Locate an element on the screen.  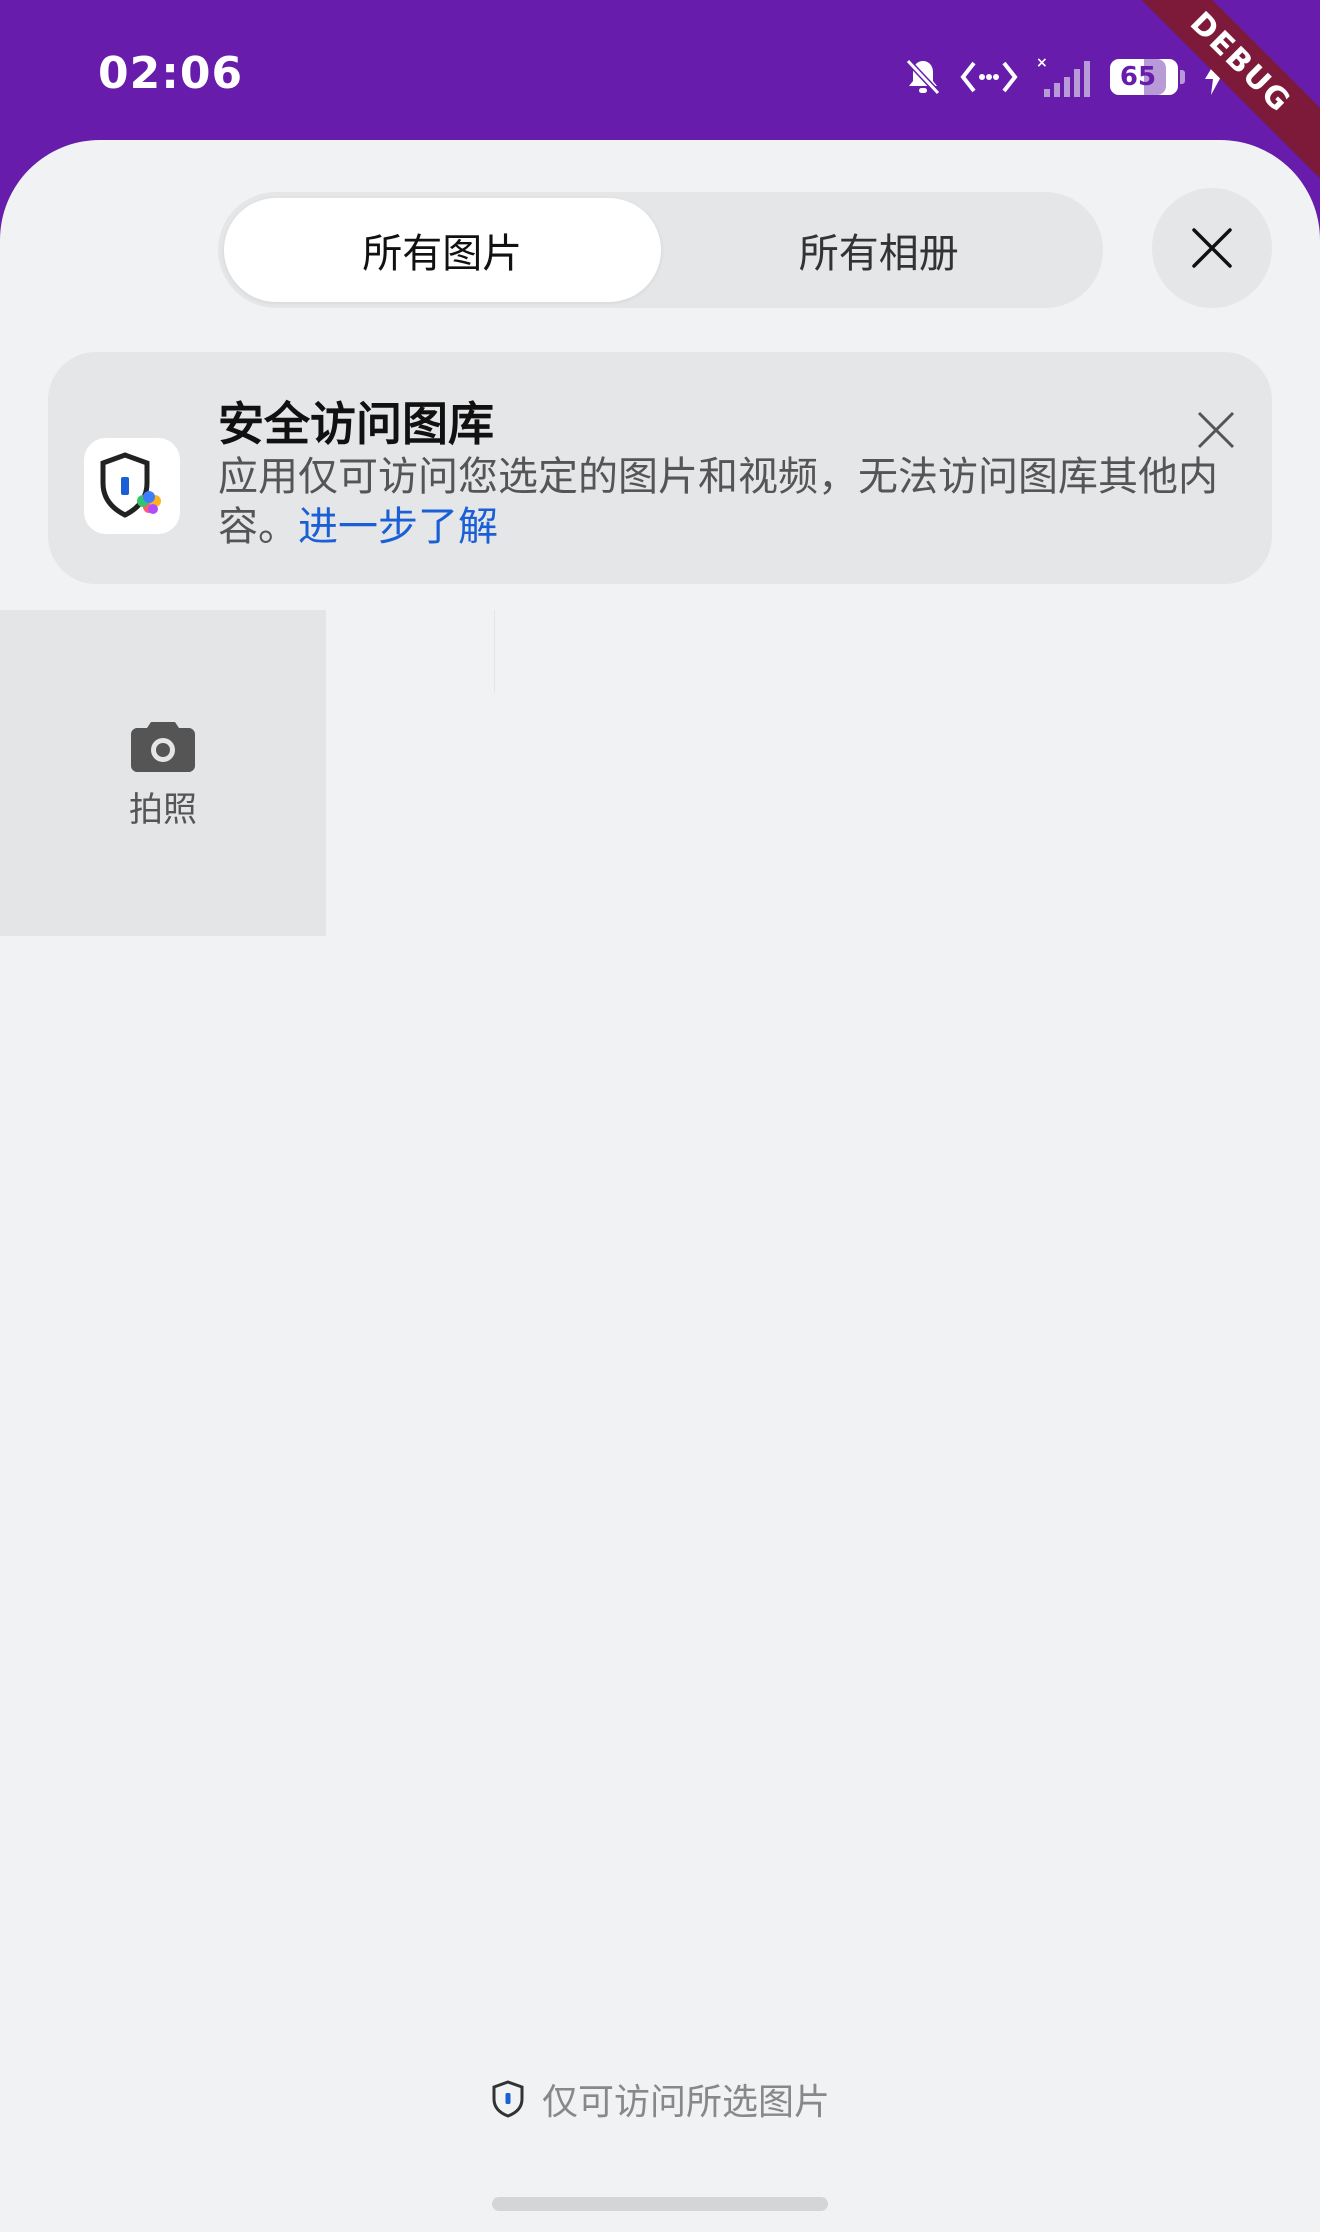
learn-more-link: 进一步了解 is located at coordinates (398, 527).